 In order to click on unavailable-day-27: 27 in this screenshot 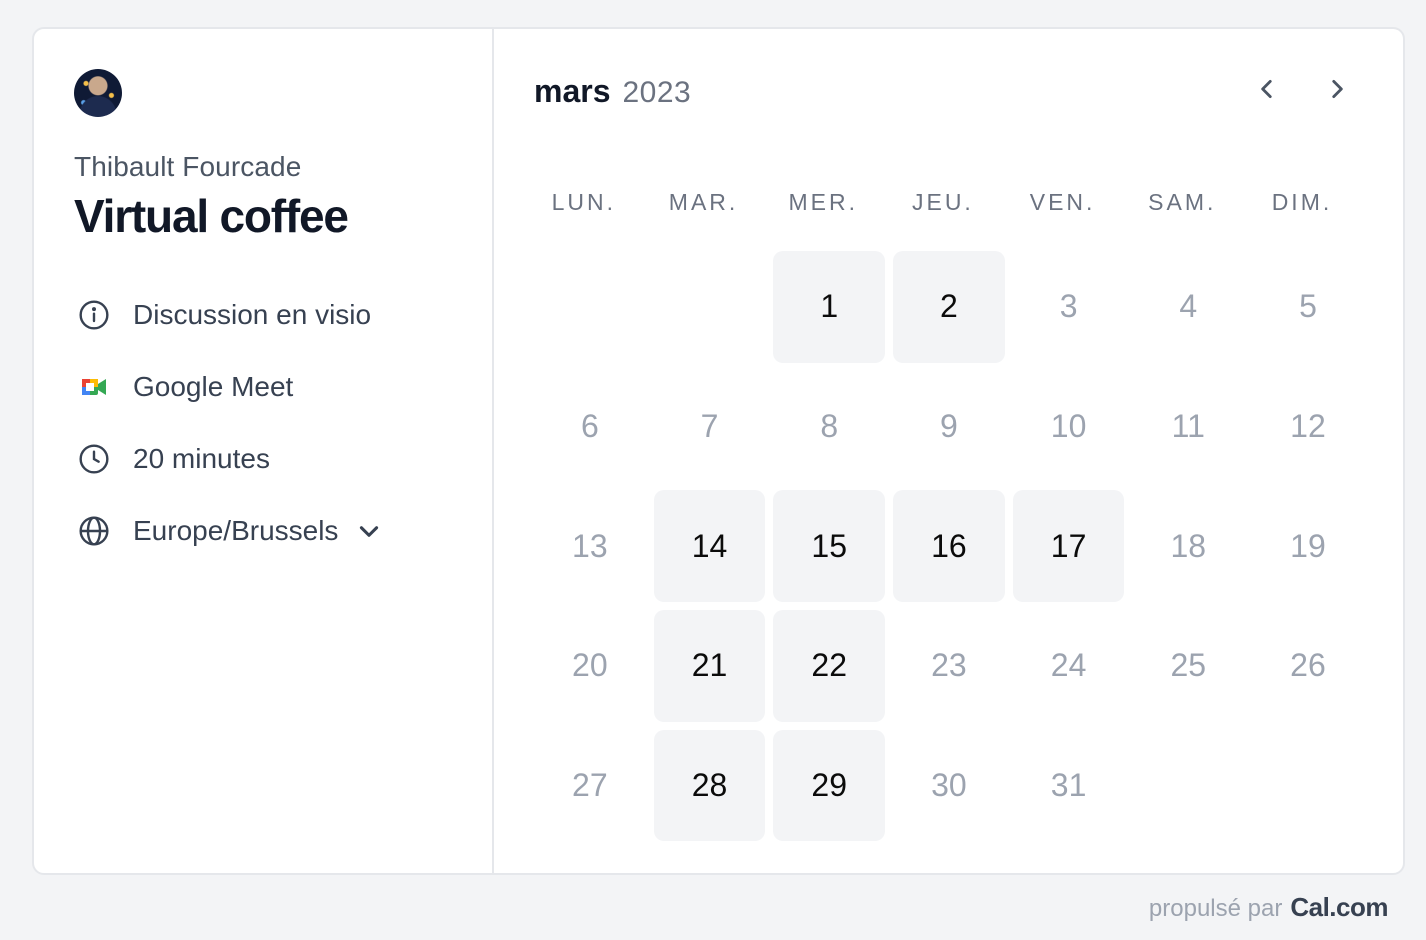, I will do `click(590, 785)`.